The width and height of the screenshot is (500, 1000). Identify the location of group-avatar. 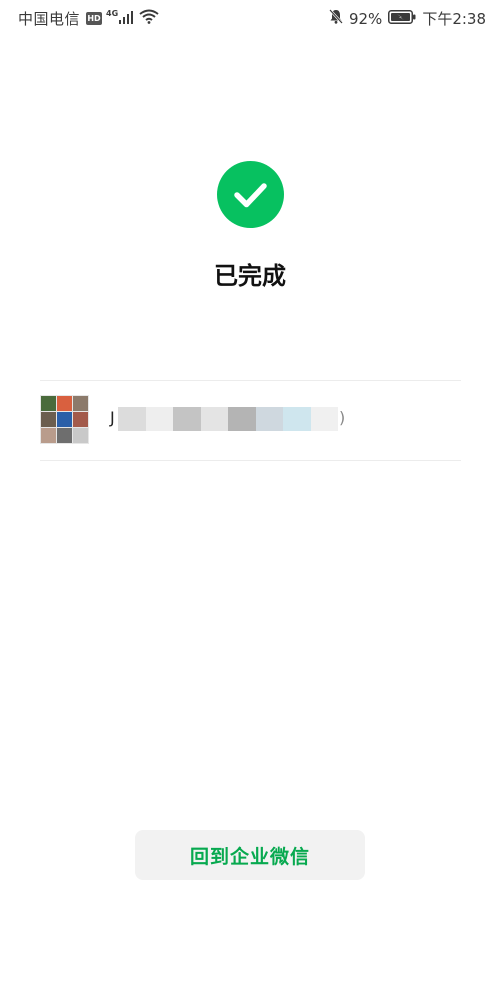
(64, 419).